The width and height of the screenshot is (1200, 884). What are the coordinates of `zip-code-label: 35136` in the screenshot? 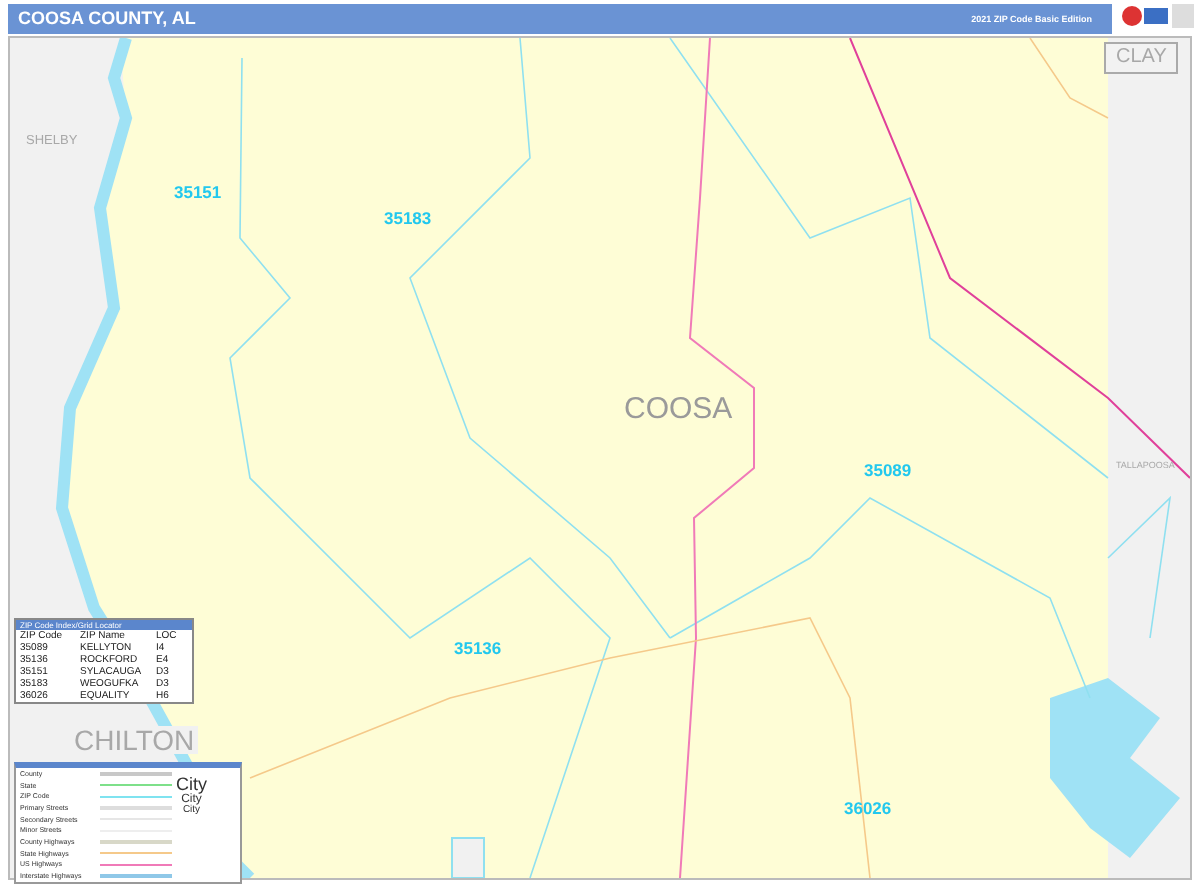 It's located at (478, 648).